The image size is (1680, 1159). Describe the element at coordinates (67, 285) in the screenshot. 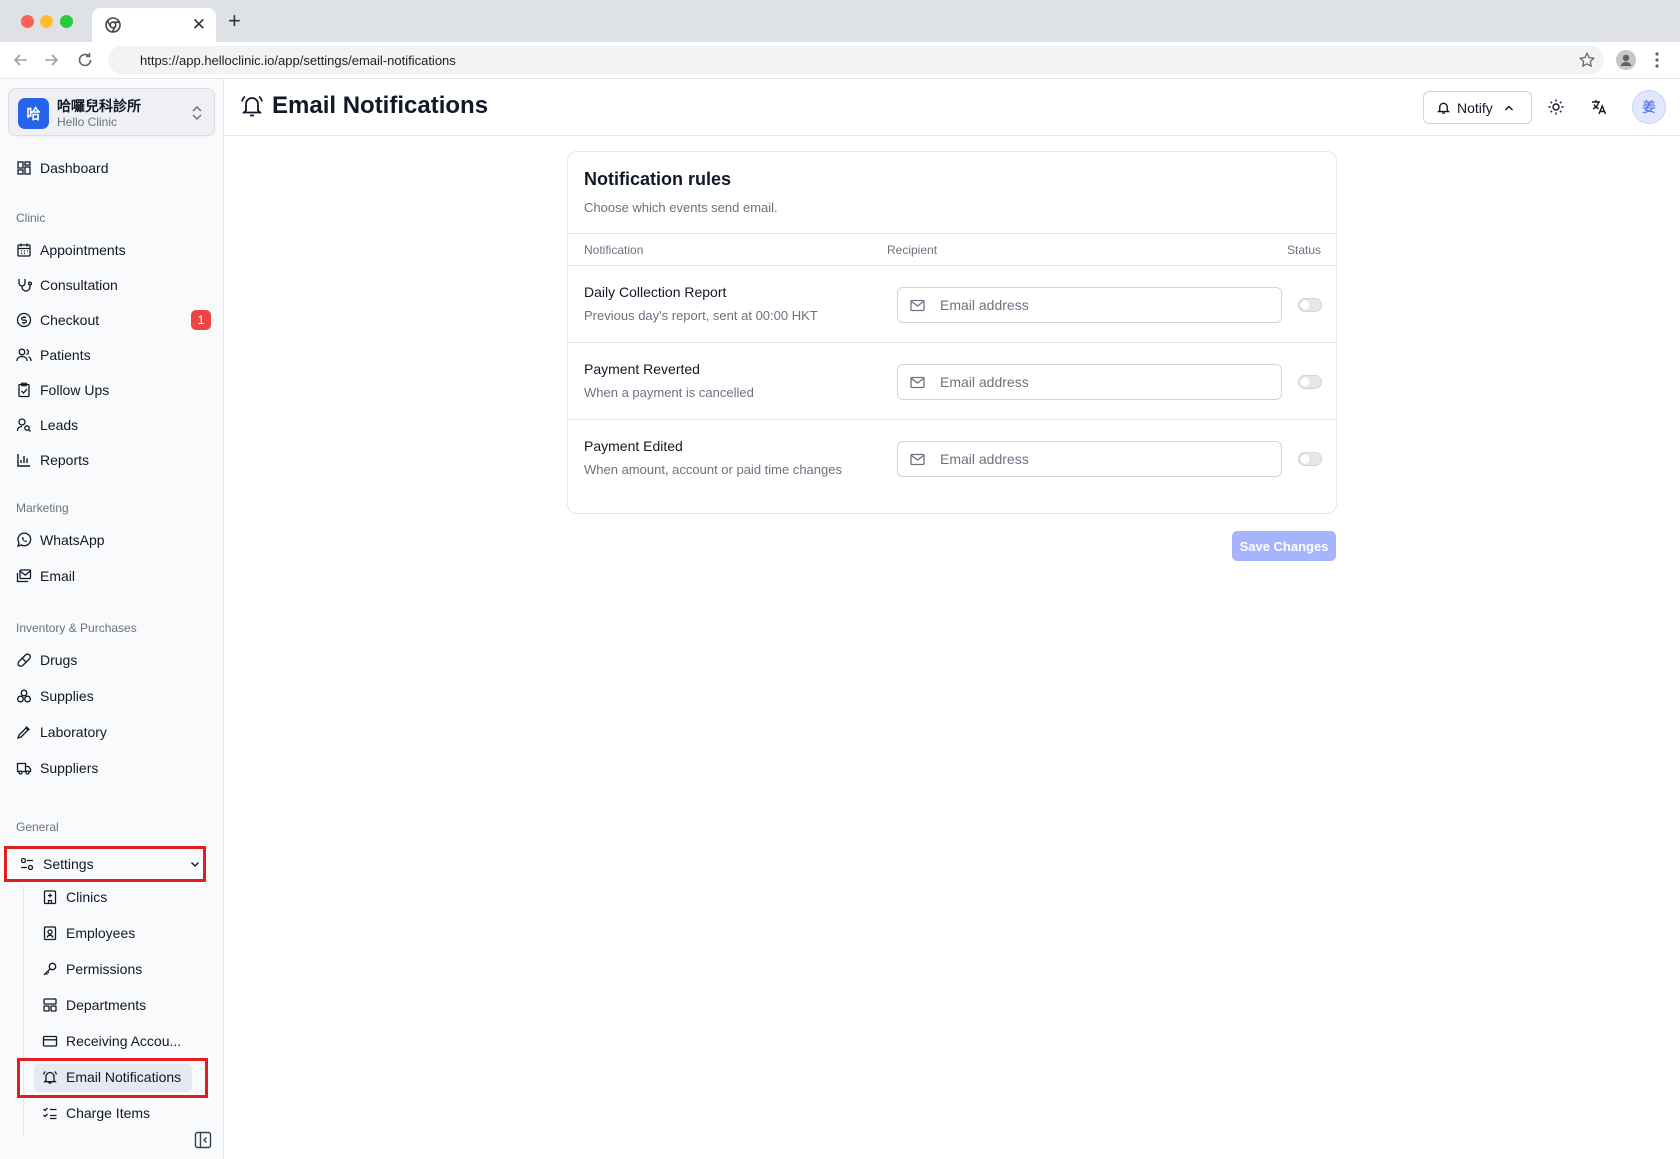

I see `sidebar-item-consultation: Consultation` at that location.